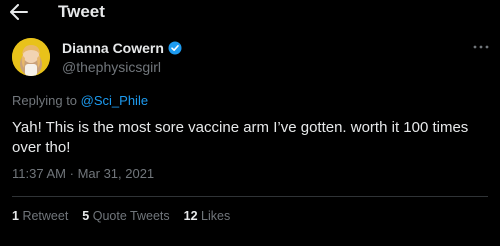  I want to click on retweets-label: Retweet, so click(45, 216).